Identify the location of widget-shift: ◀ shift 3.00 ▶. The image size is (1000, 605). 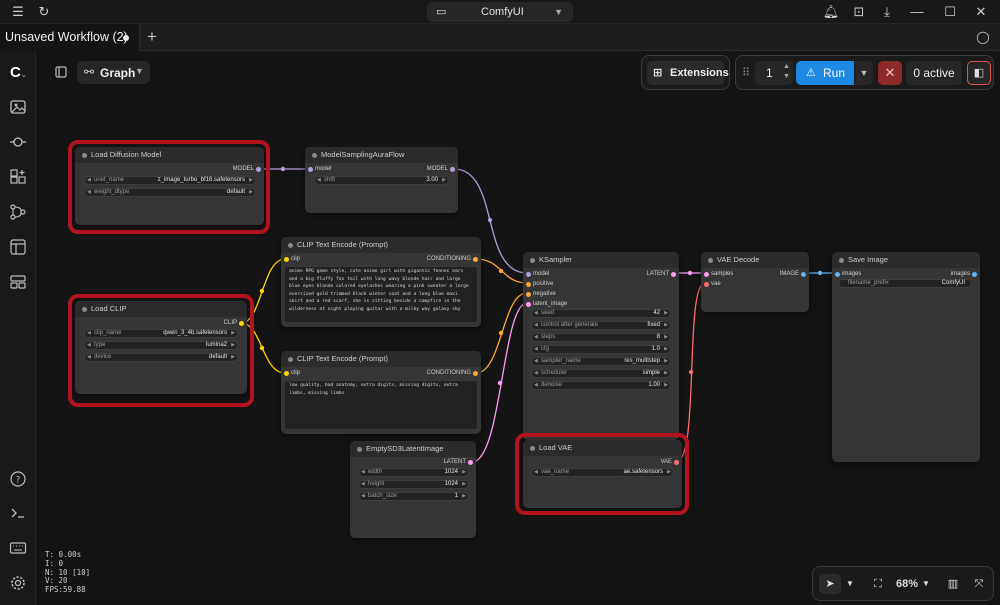
(381, 180).